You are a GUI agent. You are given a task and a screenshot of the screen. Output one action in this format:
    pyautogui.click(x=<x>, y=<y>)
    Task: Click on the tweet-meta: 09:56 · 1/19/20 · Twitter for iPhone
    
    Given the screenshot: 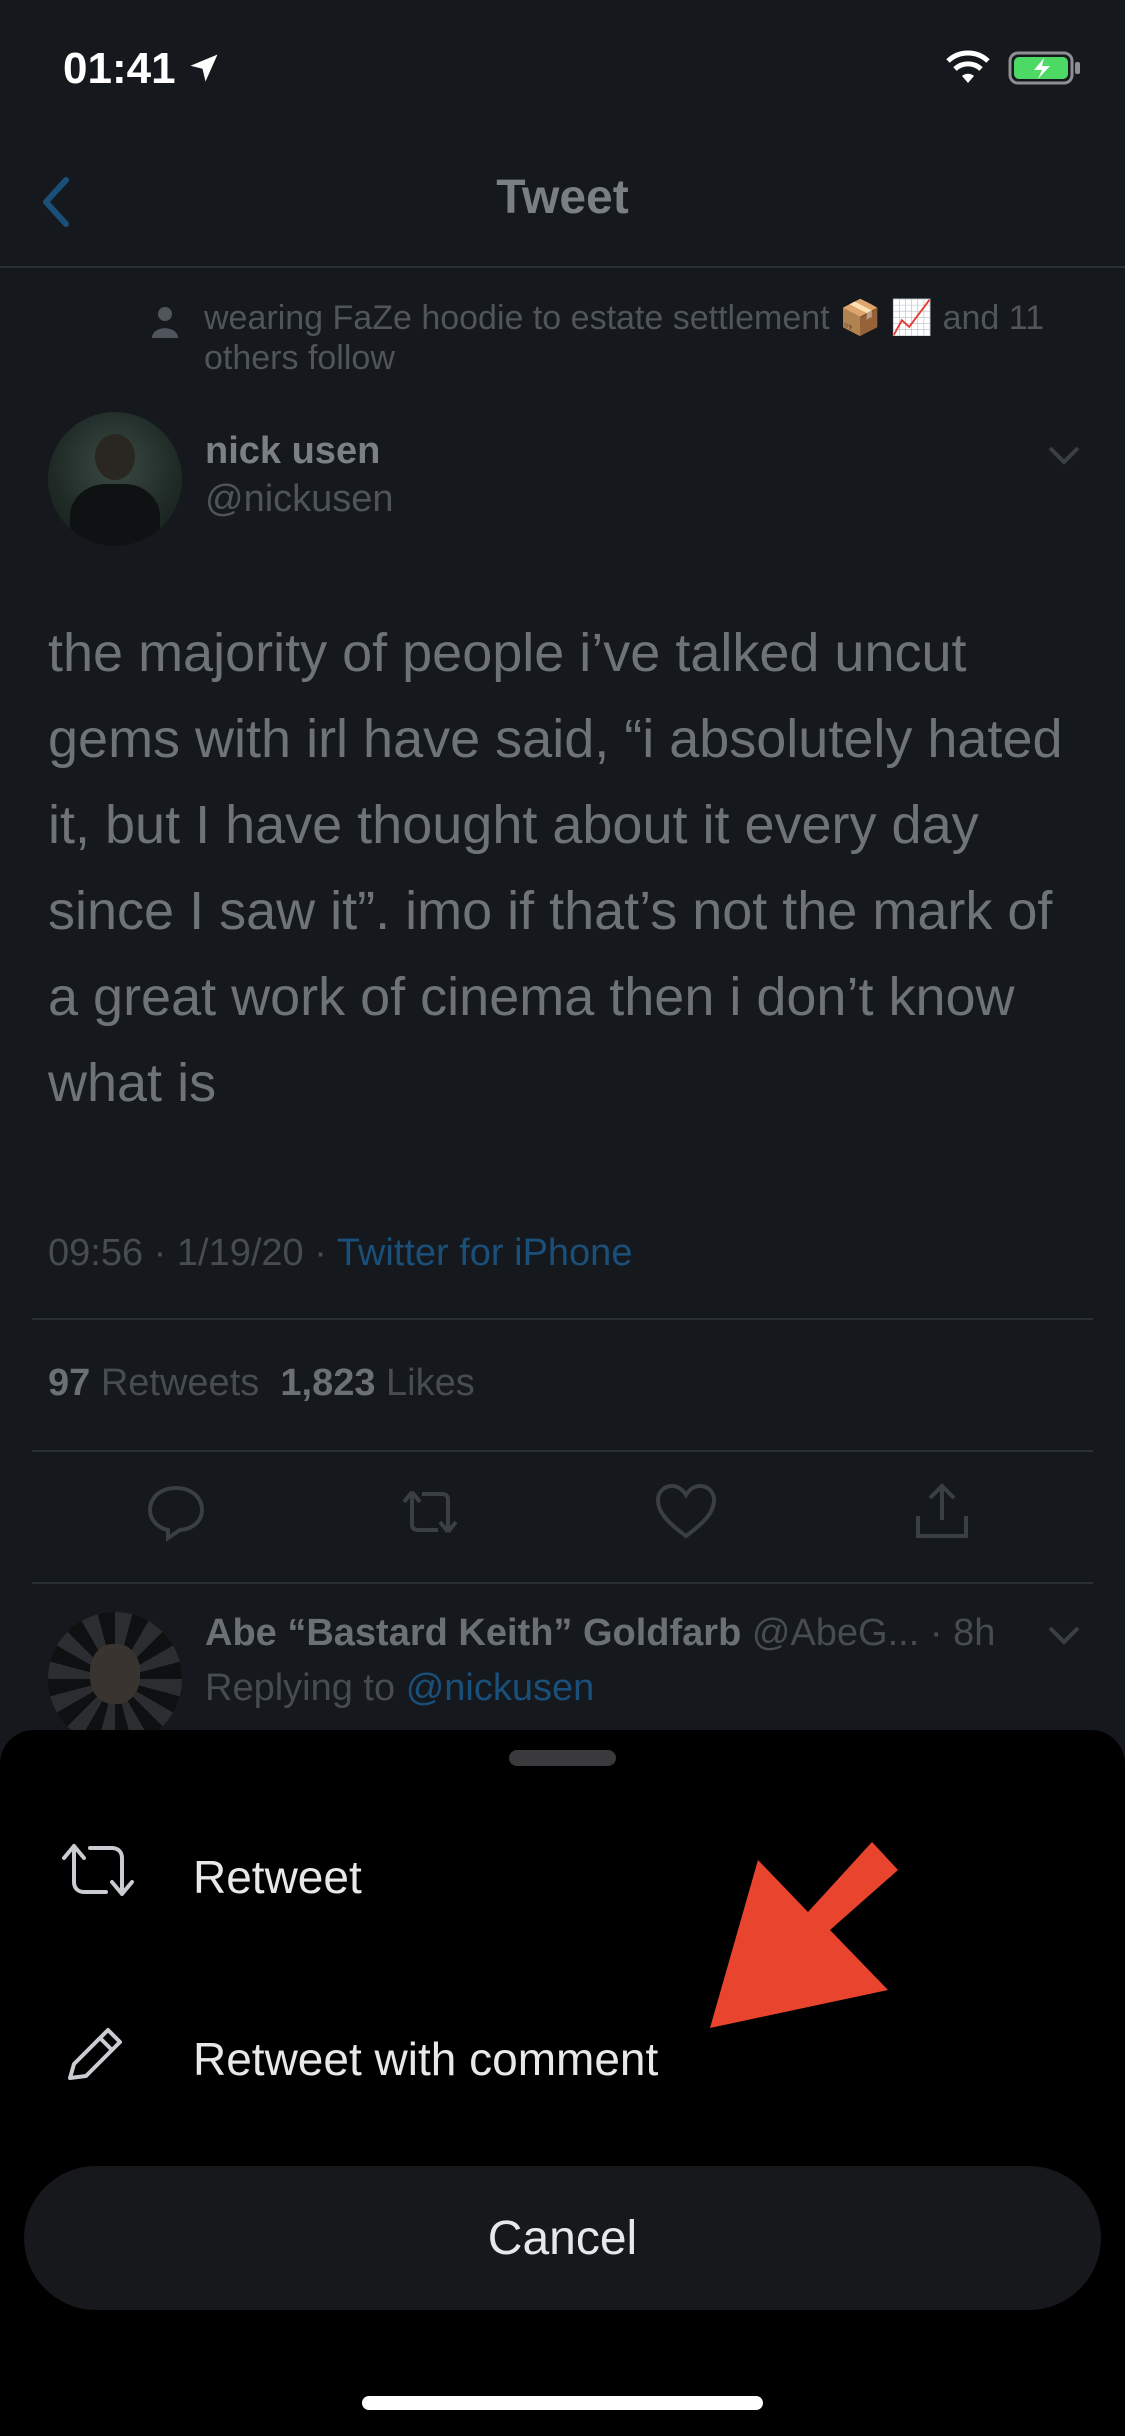 What is the action you would take?
    pyautogui.click(x=340, y=1253)
    